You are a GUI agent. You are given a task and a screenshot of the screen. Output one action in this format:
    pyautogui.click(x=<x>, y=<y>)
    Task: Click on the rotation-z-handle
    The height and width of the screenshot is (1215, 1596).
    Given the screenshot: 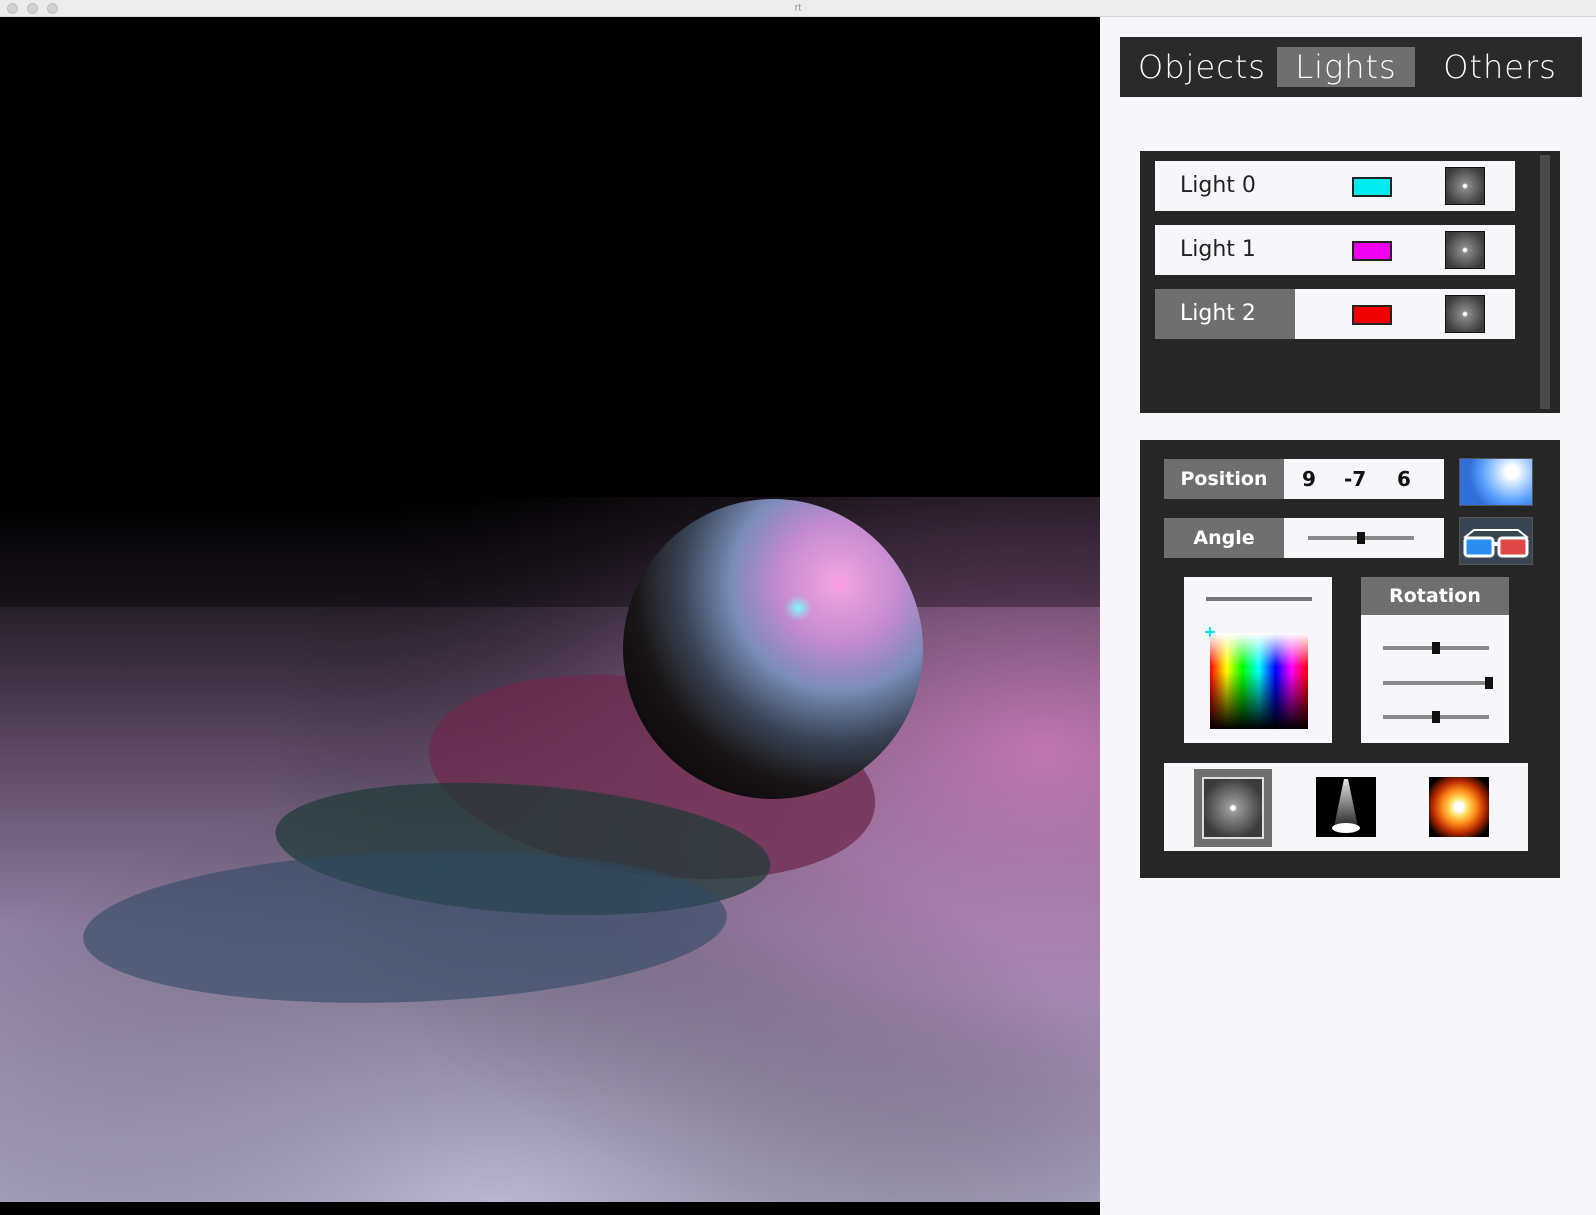 What is the action you would take?
    pyautogui.click(x=1436, y=717)
    